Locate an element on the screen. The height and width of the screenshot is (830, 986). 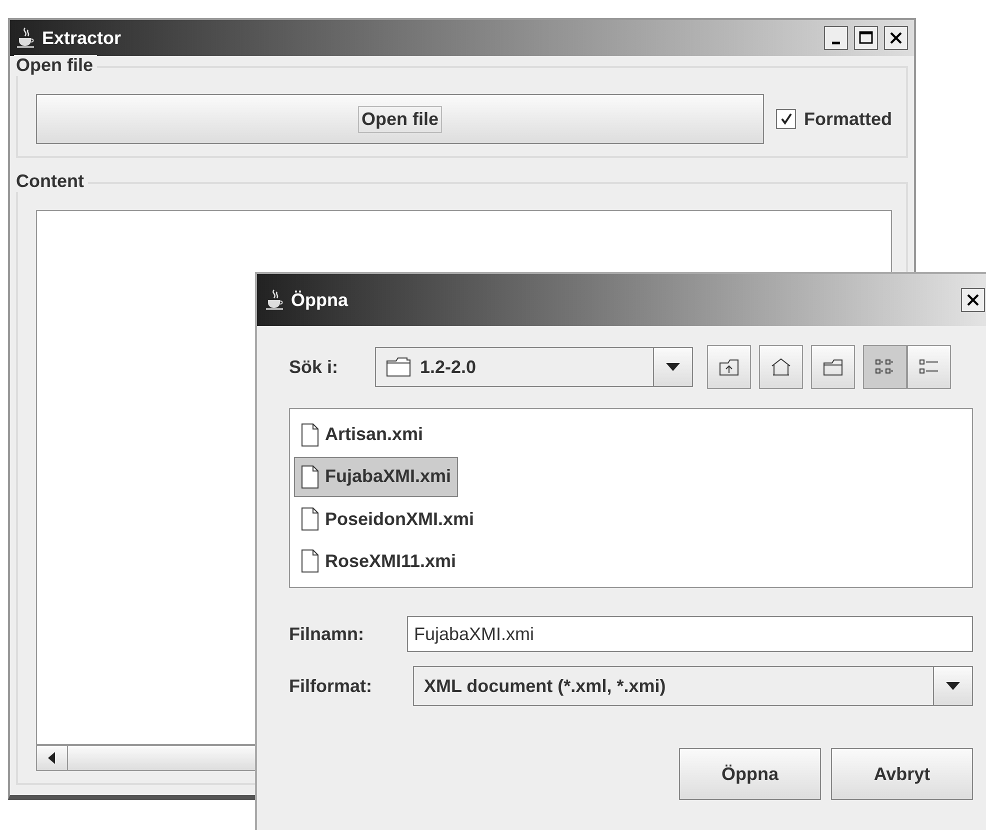
up-folder-button is located at coordinates (729, 367).